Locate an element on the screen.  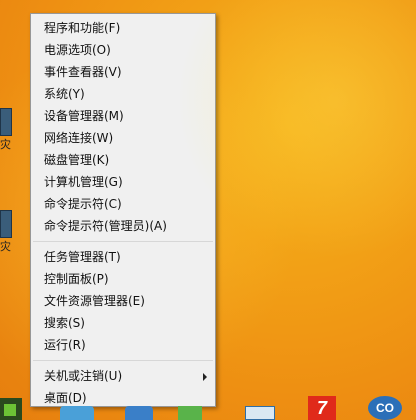
chevron-right-icon is located at coordinates (205, 377).